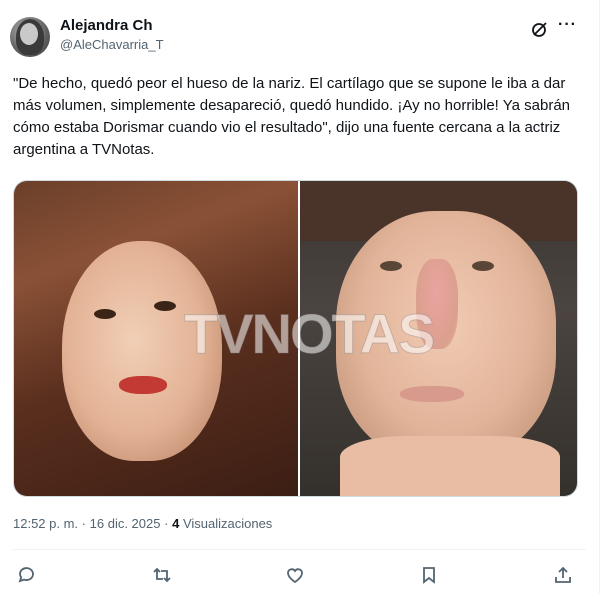 Image resolution: width=607 pixels, height=594 pixels. I want to click on tweet-date: 16 dic. 2025, so click(125, 523).